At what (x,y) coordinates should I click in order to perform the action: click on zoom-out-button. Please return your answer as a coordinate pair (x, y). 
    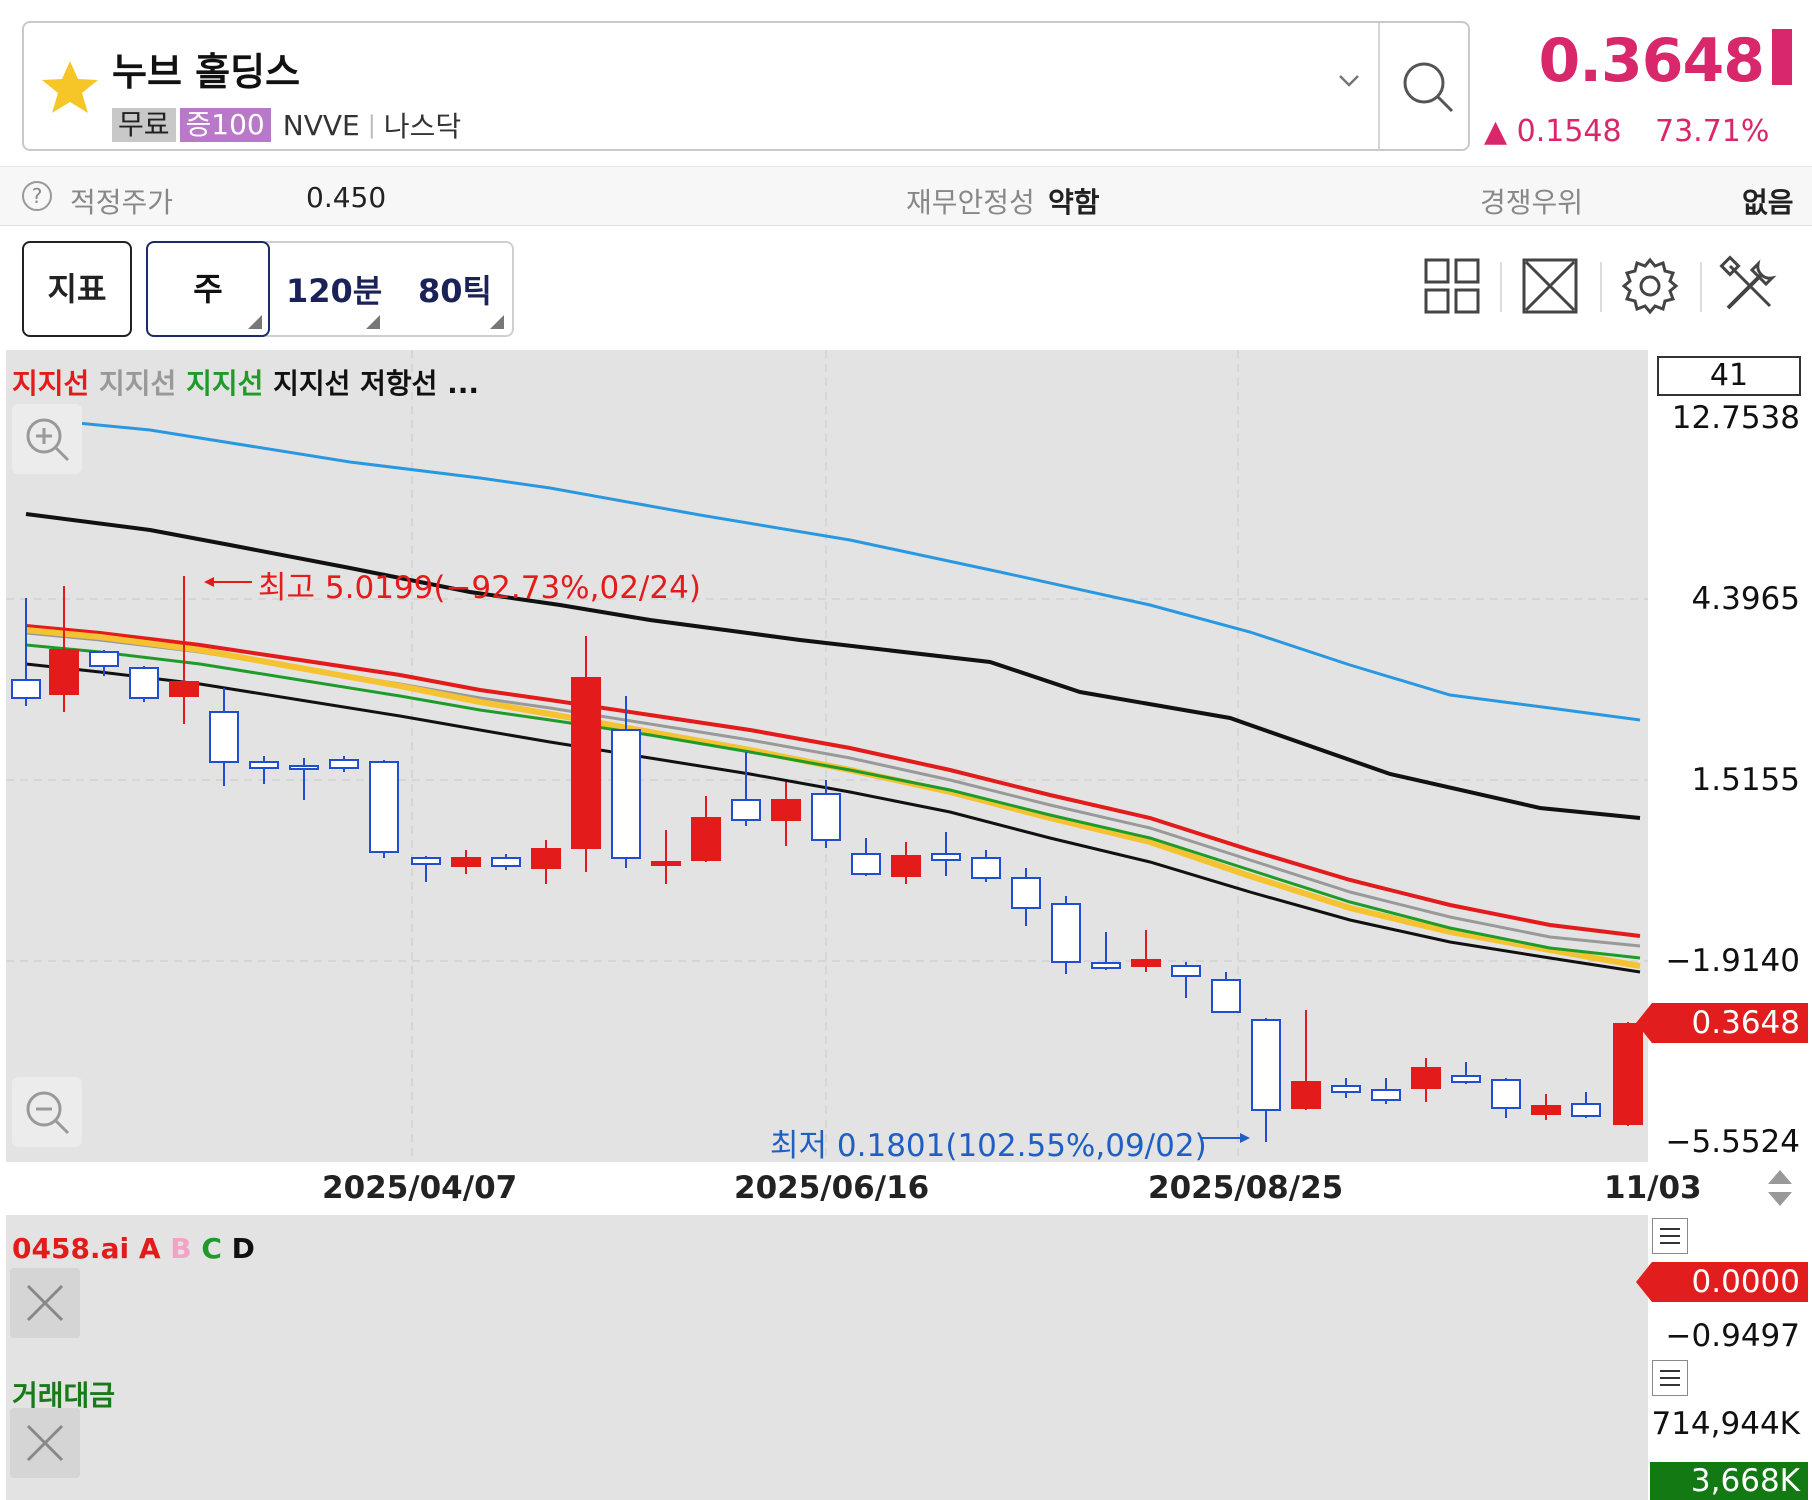
    Looking at the image, I should click on (47, 1112).